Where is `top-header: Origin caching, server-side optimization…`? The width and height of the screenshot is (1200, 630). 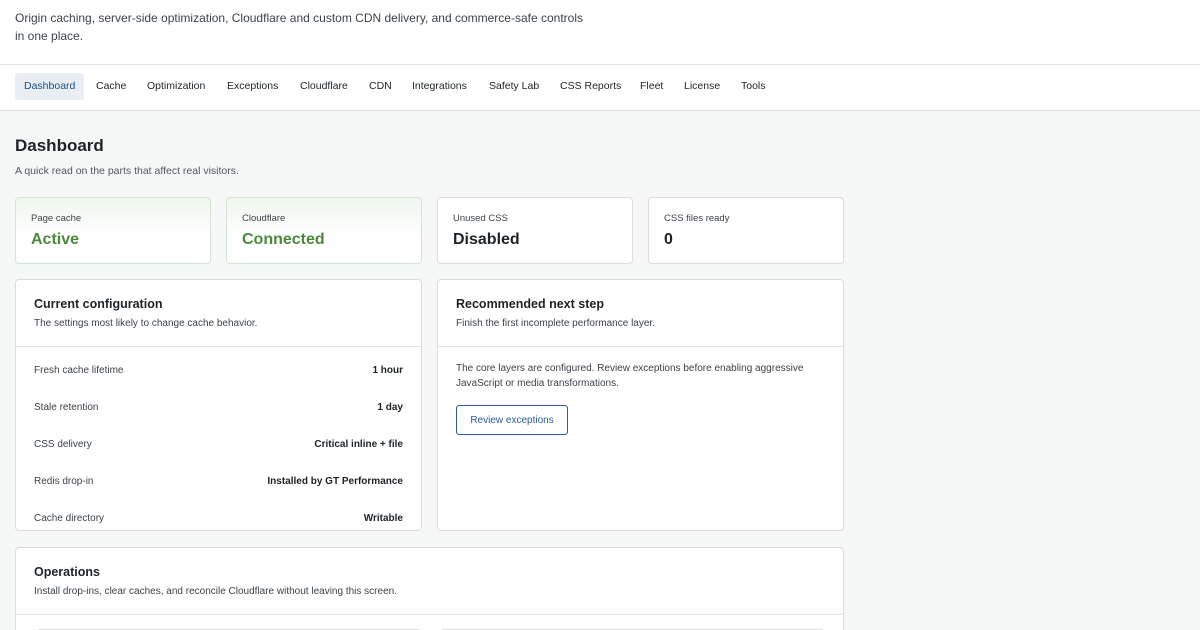
top-header: Origin caching, server-side optimization… is located at coordinates (600, 32).